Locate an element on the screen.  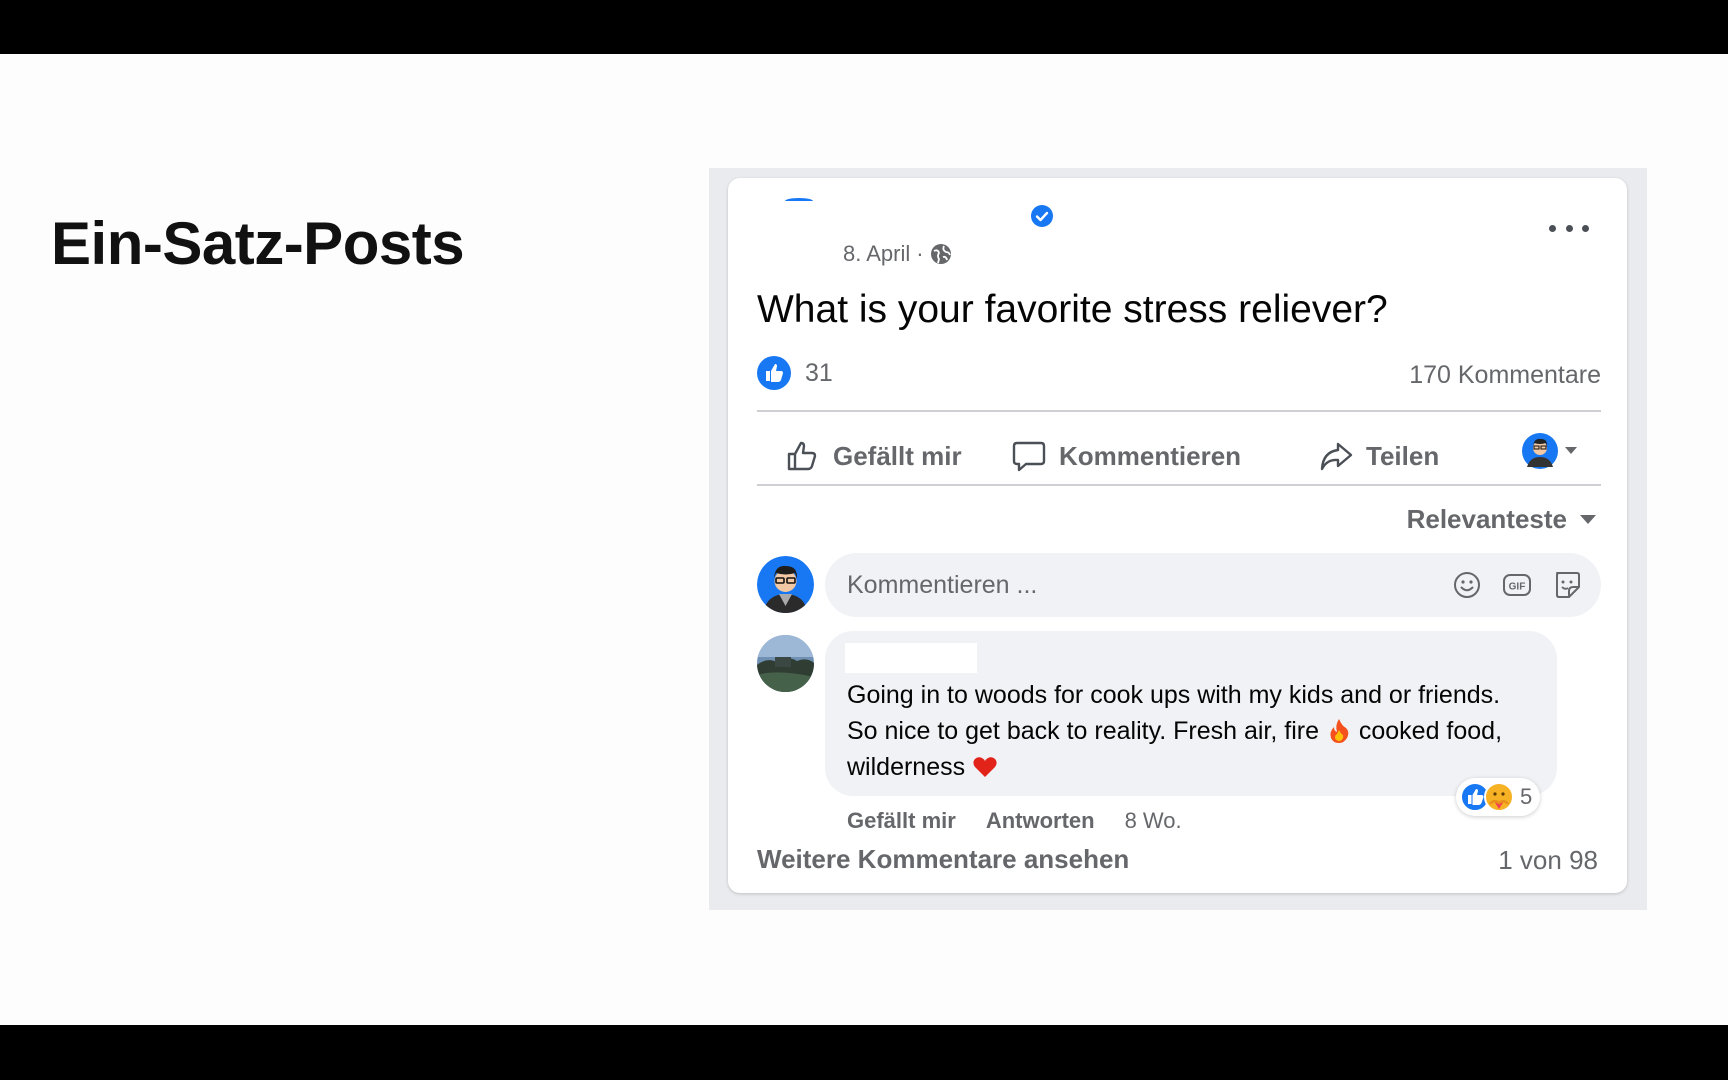
comment-button: Kommentieren is located at coordinates (1126, 456).